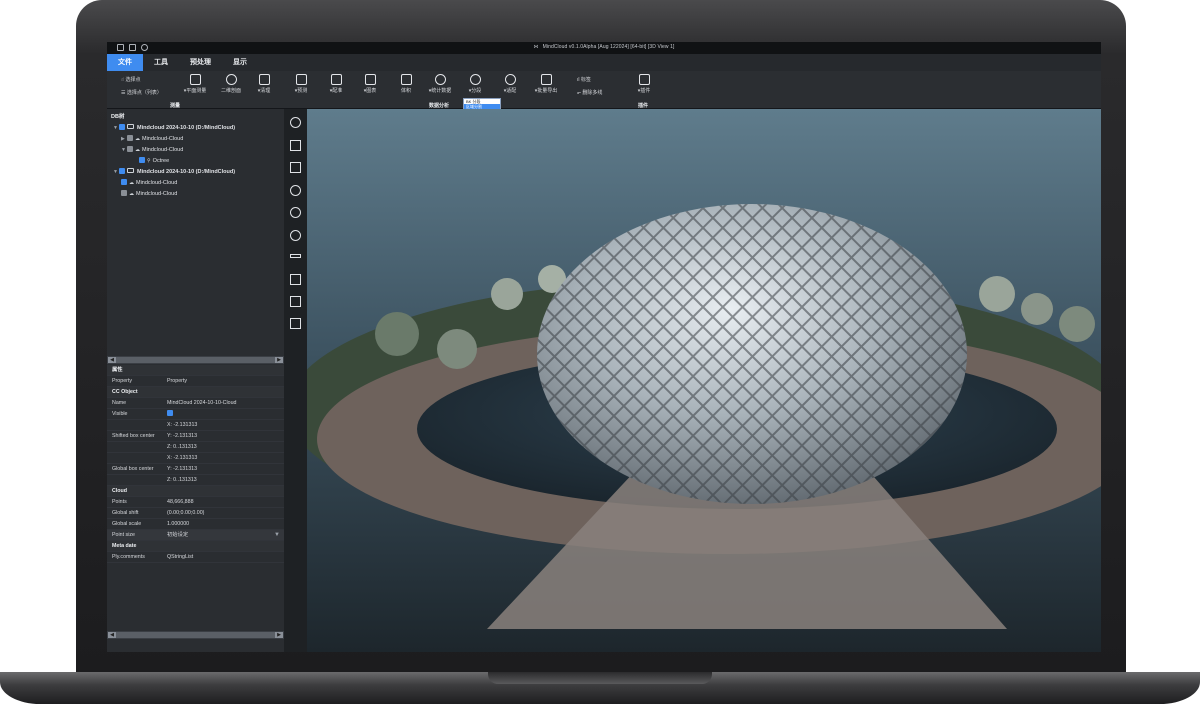 The height and width of the screenshot is (704, 1200). Describe the element at coordinates (195, 381) in the screenshot. I see `properties-column-header: Property Property` at that location.